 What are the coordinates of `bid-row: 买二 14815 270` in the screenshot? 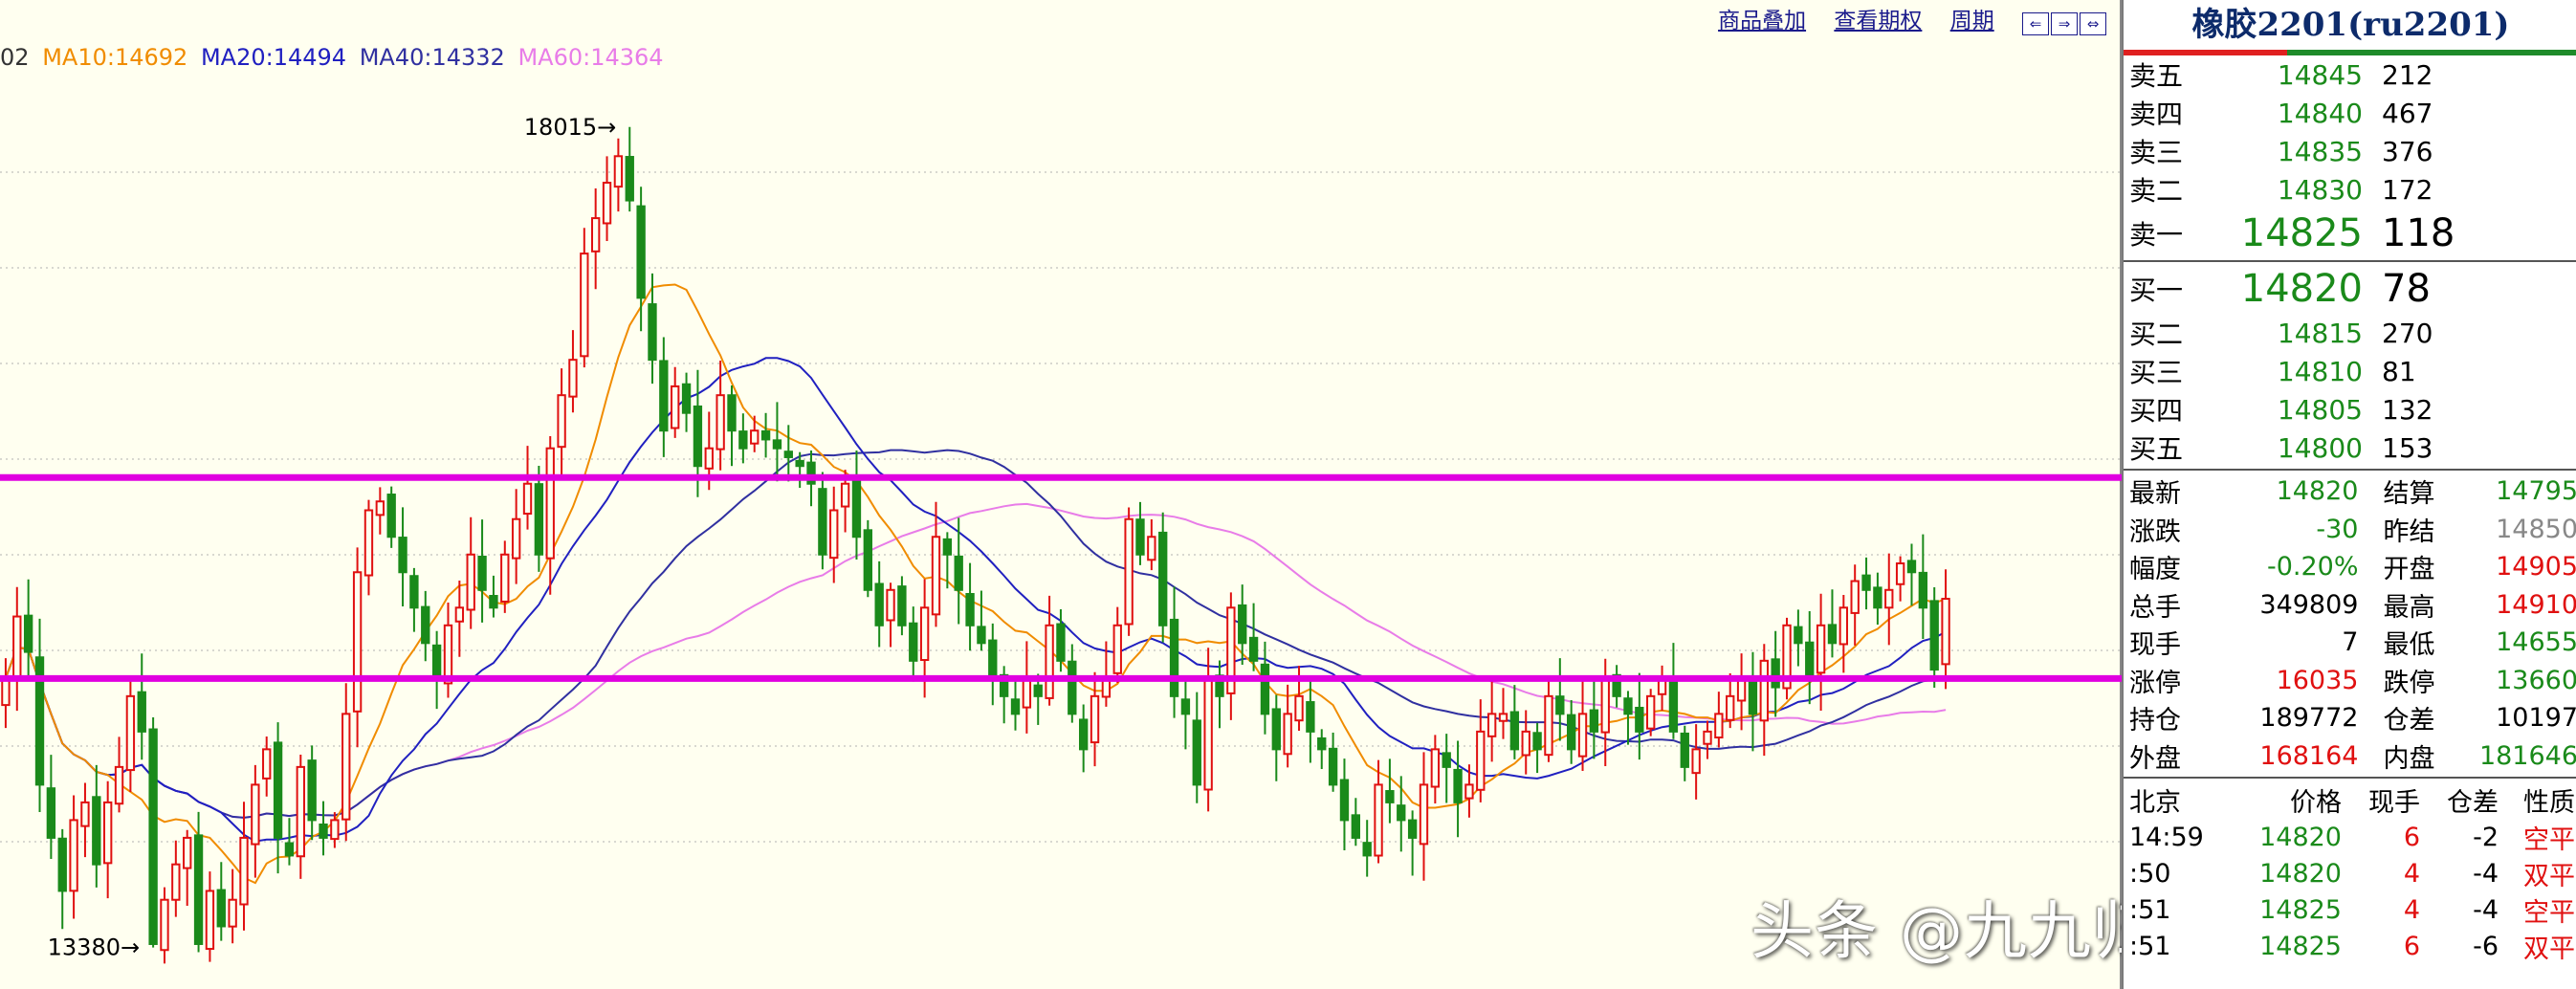 It's located at (2350, 333).